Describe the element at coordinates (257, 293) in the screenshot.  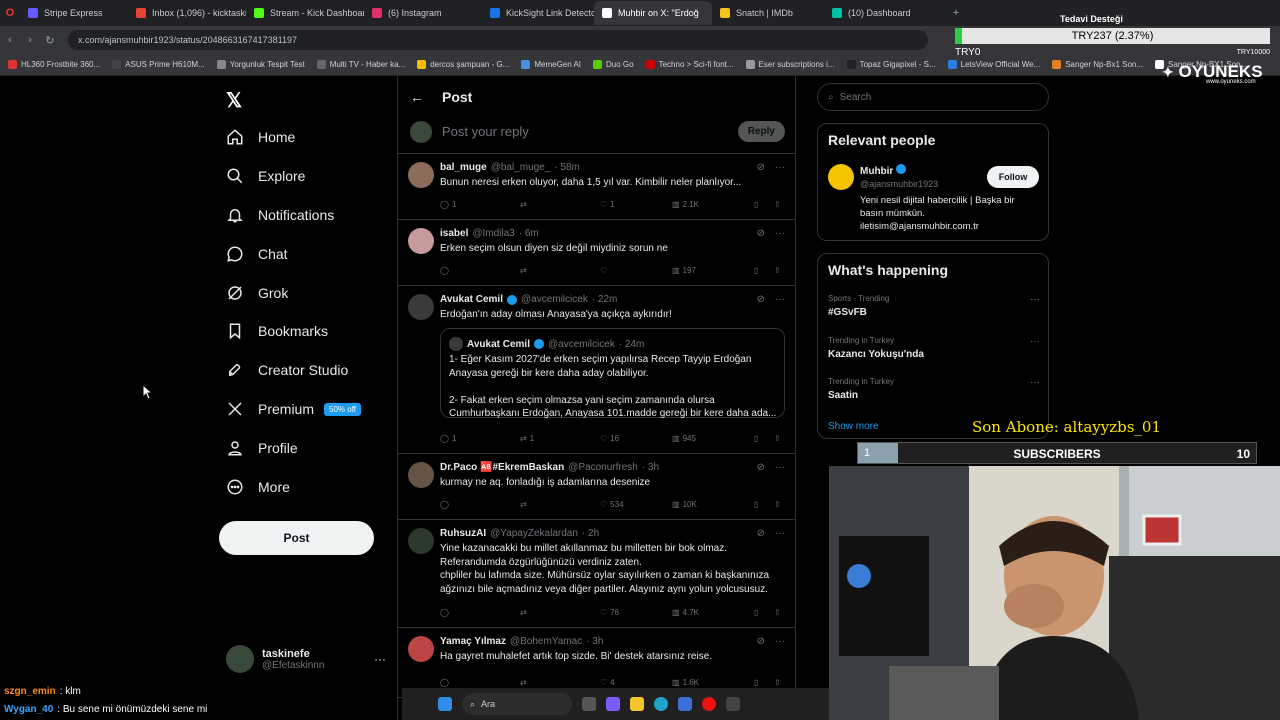
I see `nav-grok: Grok` at that location.